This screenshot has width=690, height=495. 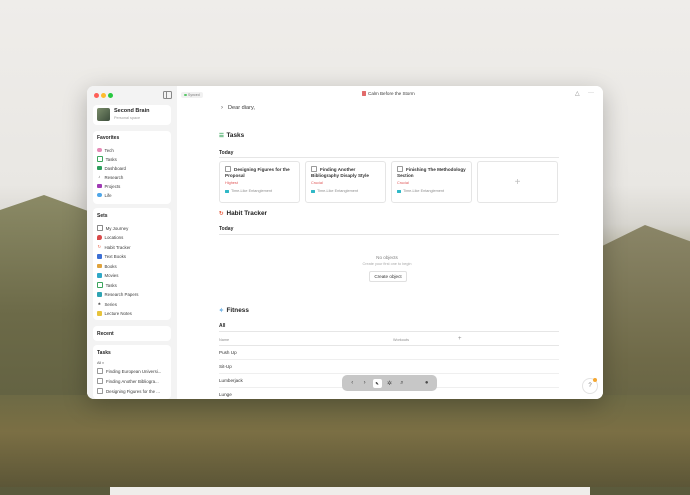 What do you see at coordinates (105, 150) in the screenshot?
I see `sidebar-item-tech: Tech` at bounding box center [105, 150].